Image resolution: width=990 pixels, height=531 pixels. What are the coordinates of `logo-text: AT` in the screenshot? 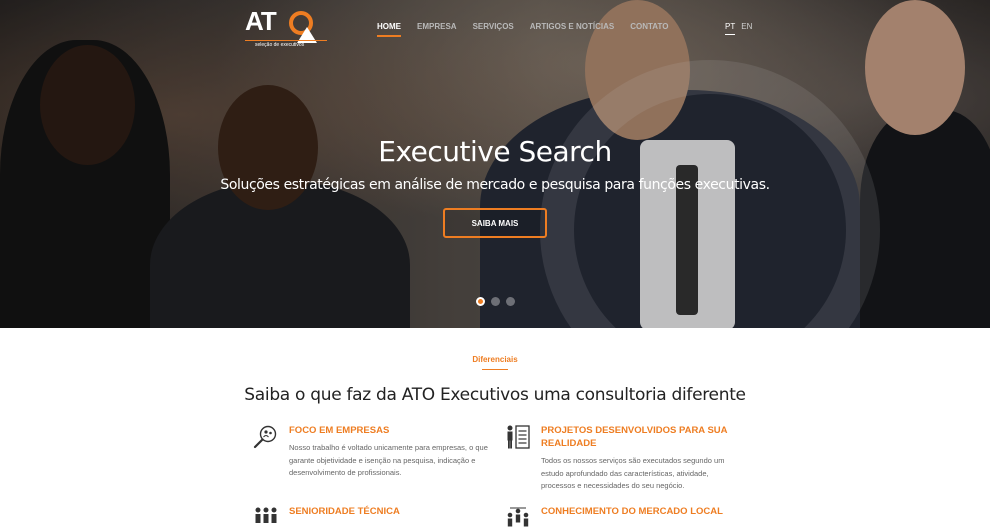 It's located at (261, 21).